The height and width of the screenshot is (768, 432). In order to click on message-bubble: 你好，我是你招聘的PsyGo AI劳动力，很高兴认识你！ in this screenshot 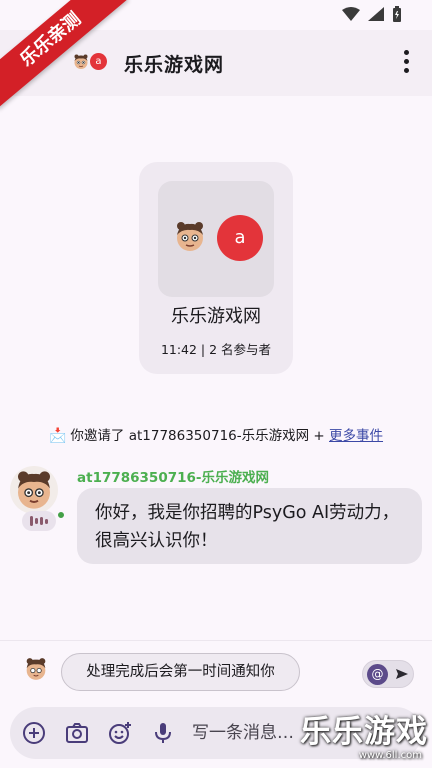, I will do `click(249, 526)`.